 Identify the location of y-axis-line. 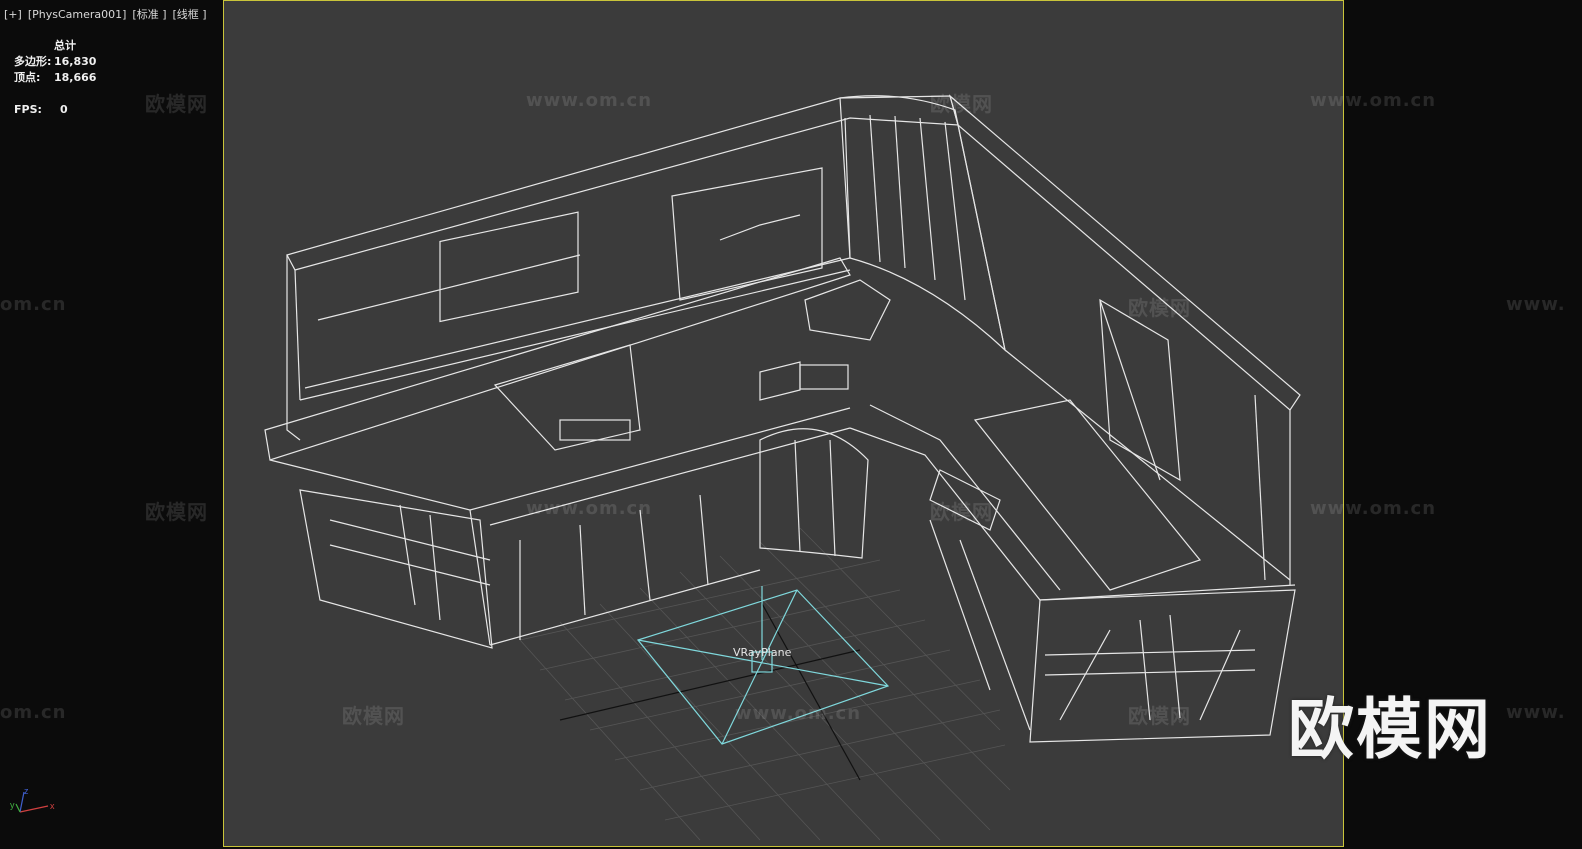
(18, 808).